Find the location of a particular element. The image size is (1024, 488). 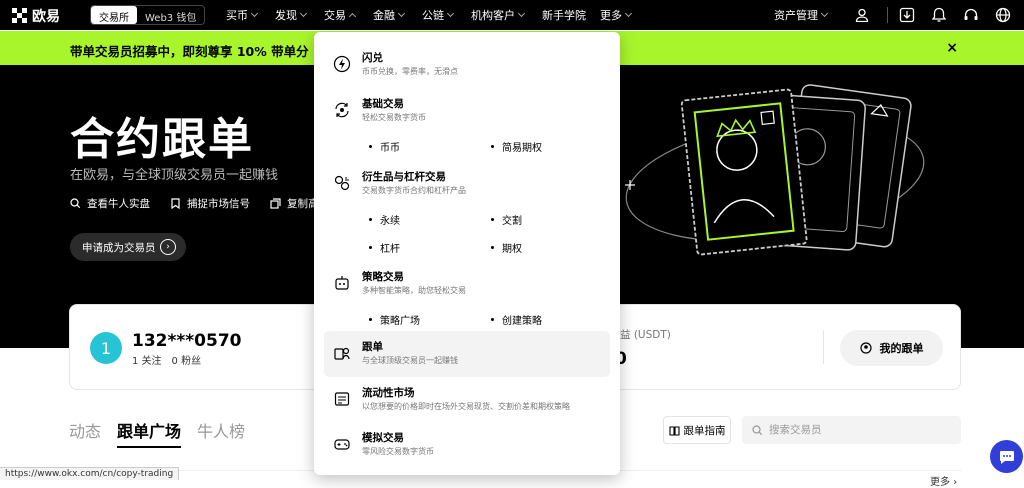

item-desc: 轻松交易数字货币 is located at coordinates (394, 117).